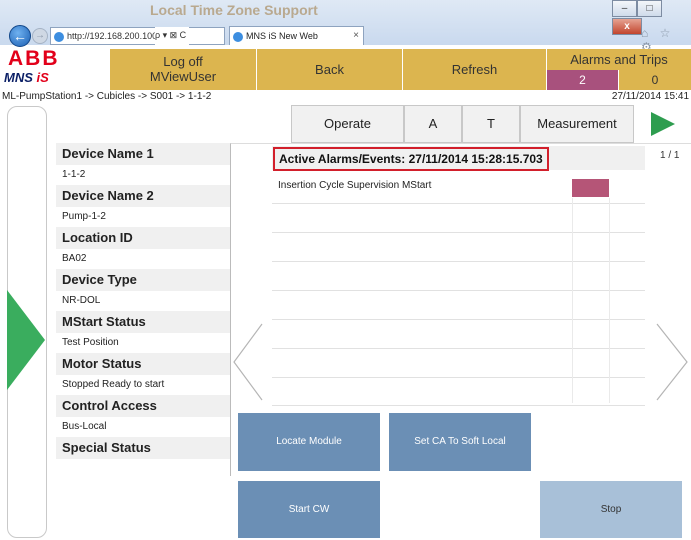  What do you see at coordinates (143, 406) in the screenshot?
I see `control-access-label: Control Access` at bounding box center [143, 406].